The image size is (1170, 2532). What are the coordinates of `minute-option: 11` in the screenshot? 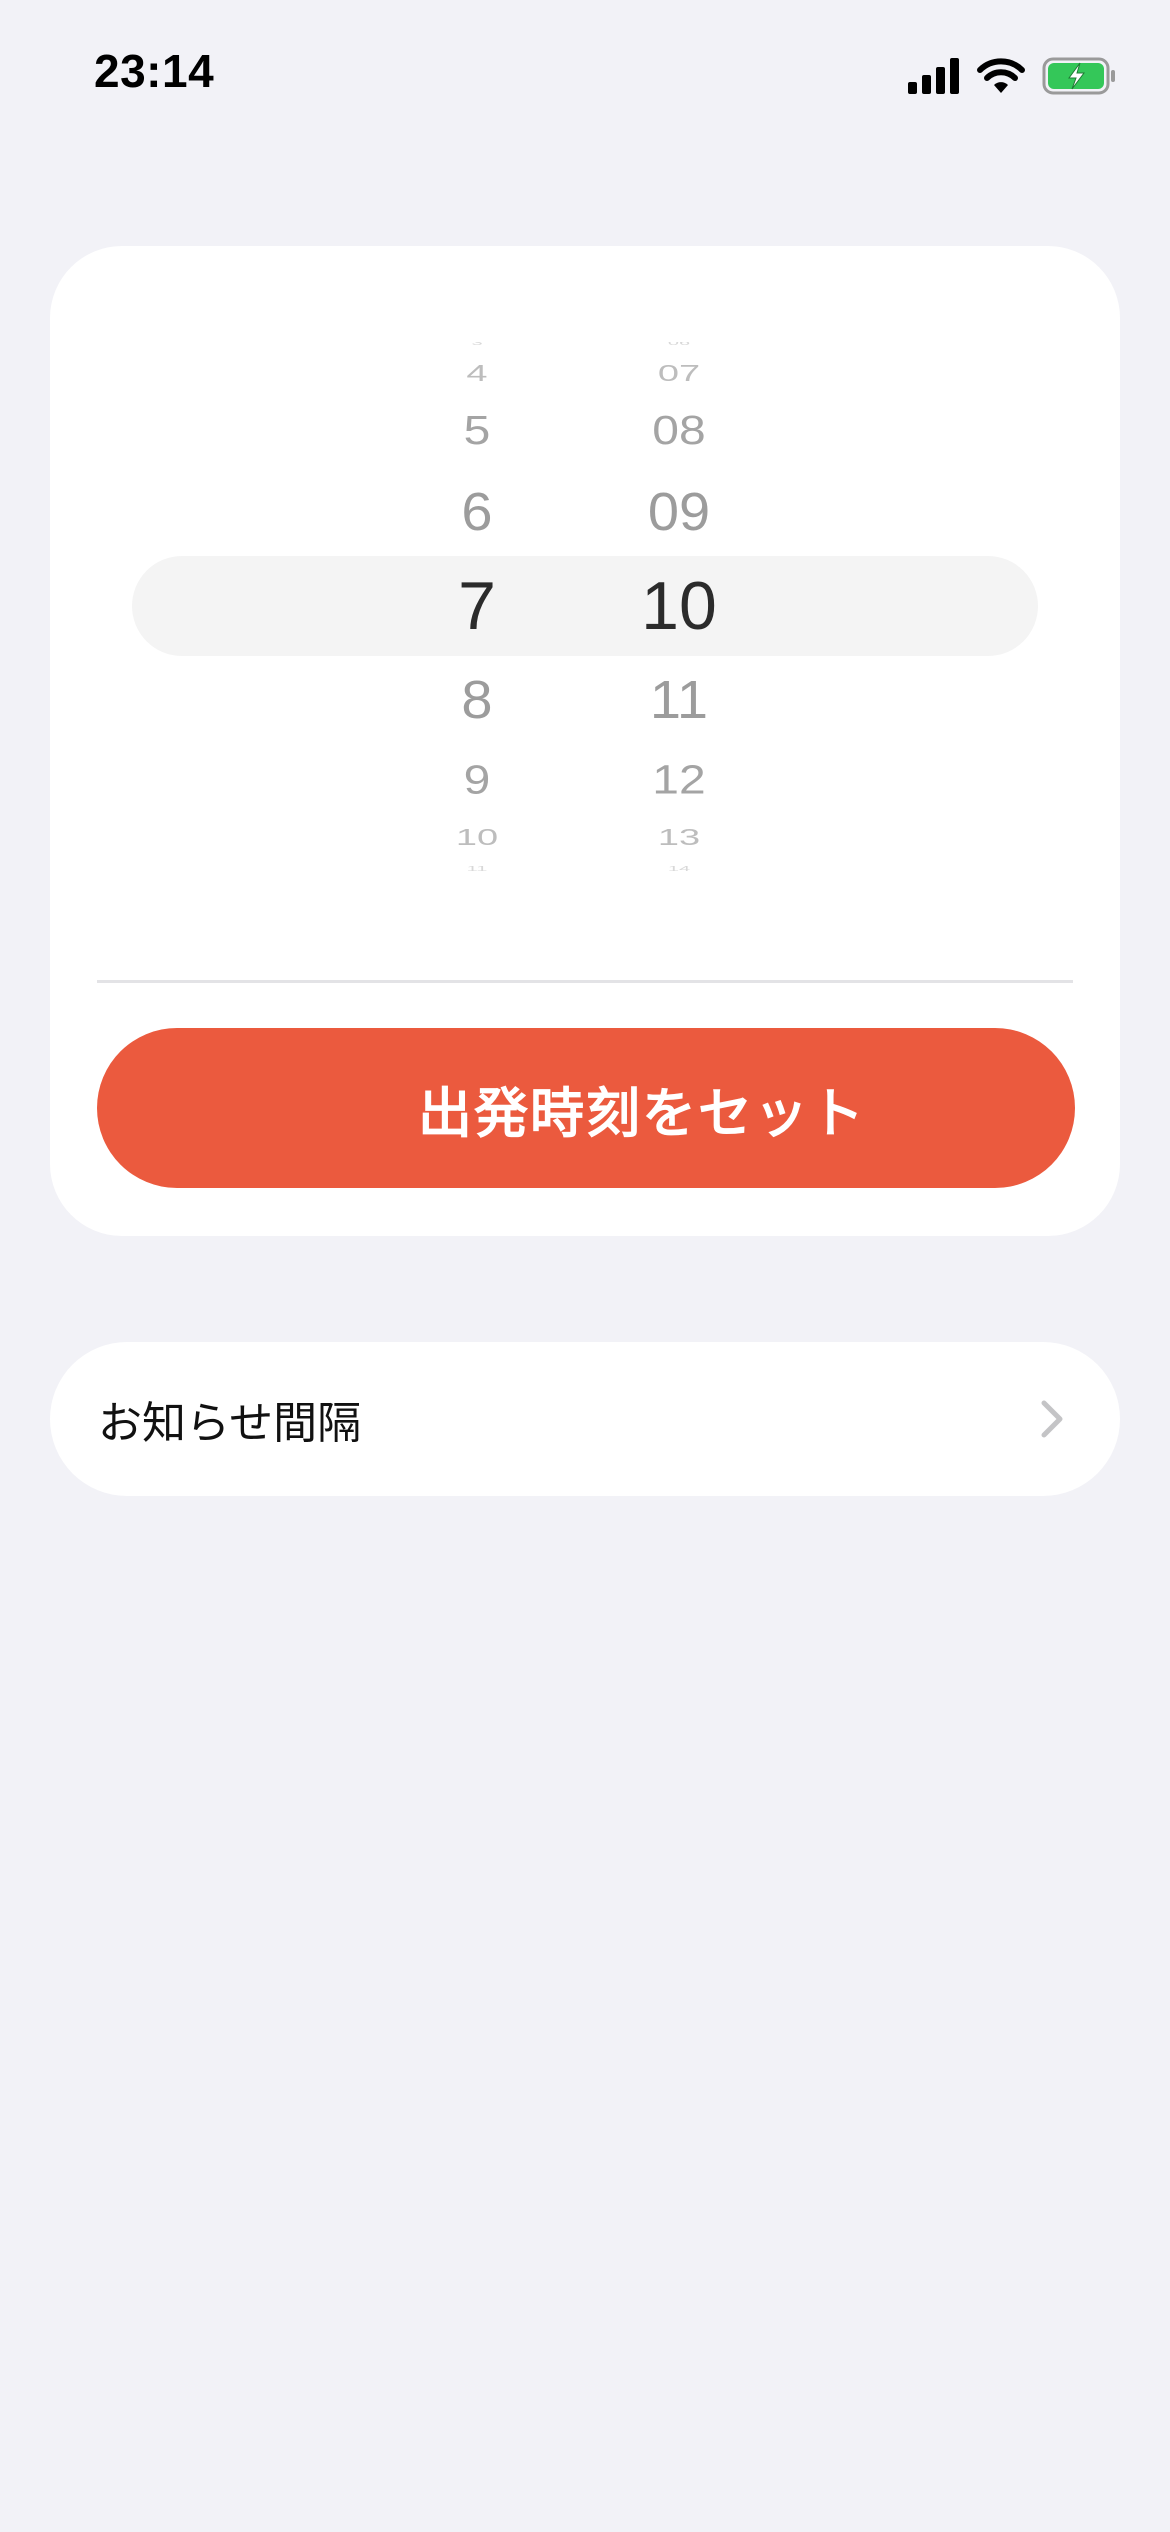 It's located at (679, 700).